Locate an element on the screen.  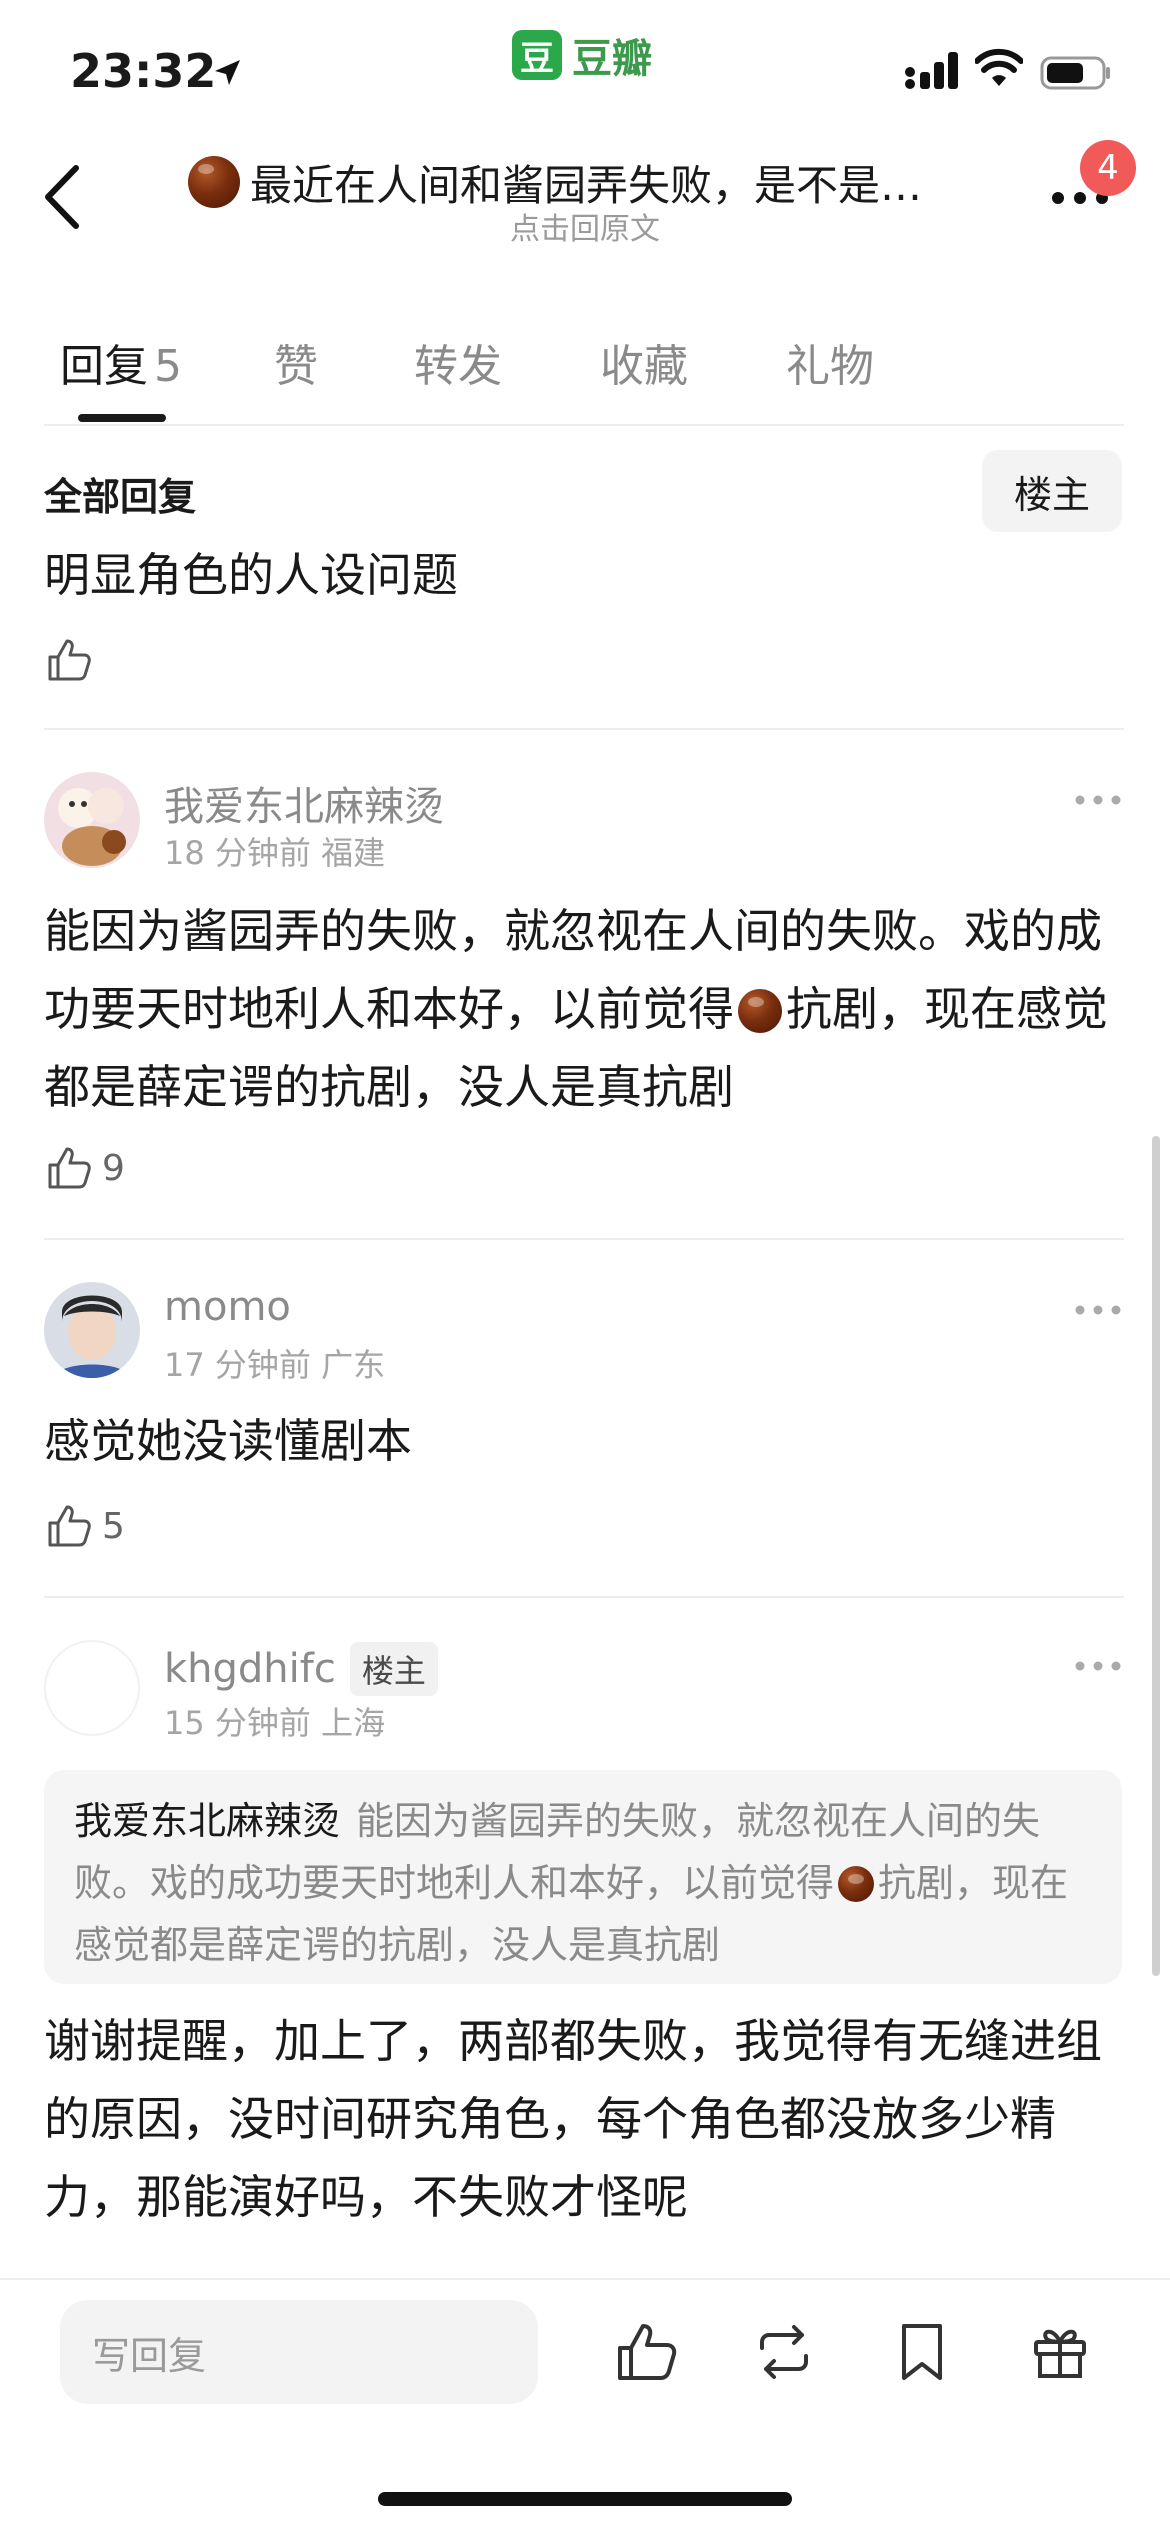
status-time: 23:32 is located at coordinates (143, 71).